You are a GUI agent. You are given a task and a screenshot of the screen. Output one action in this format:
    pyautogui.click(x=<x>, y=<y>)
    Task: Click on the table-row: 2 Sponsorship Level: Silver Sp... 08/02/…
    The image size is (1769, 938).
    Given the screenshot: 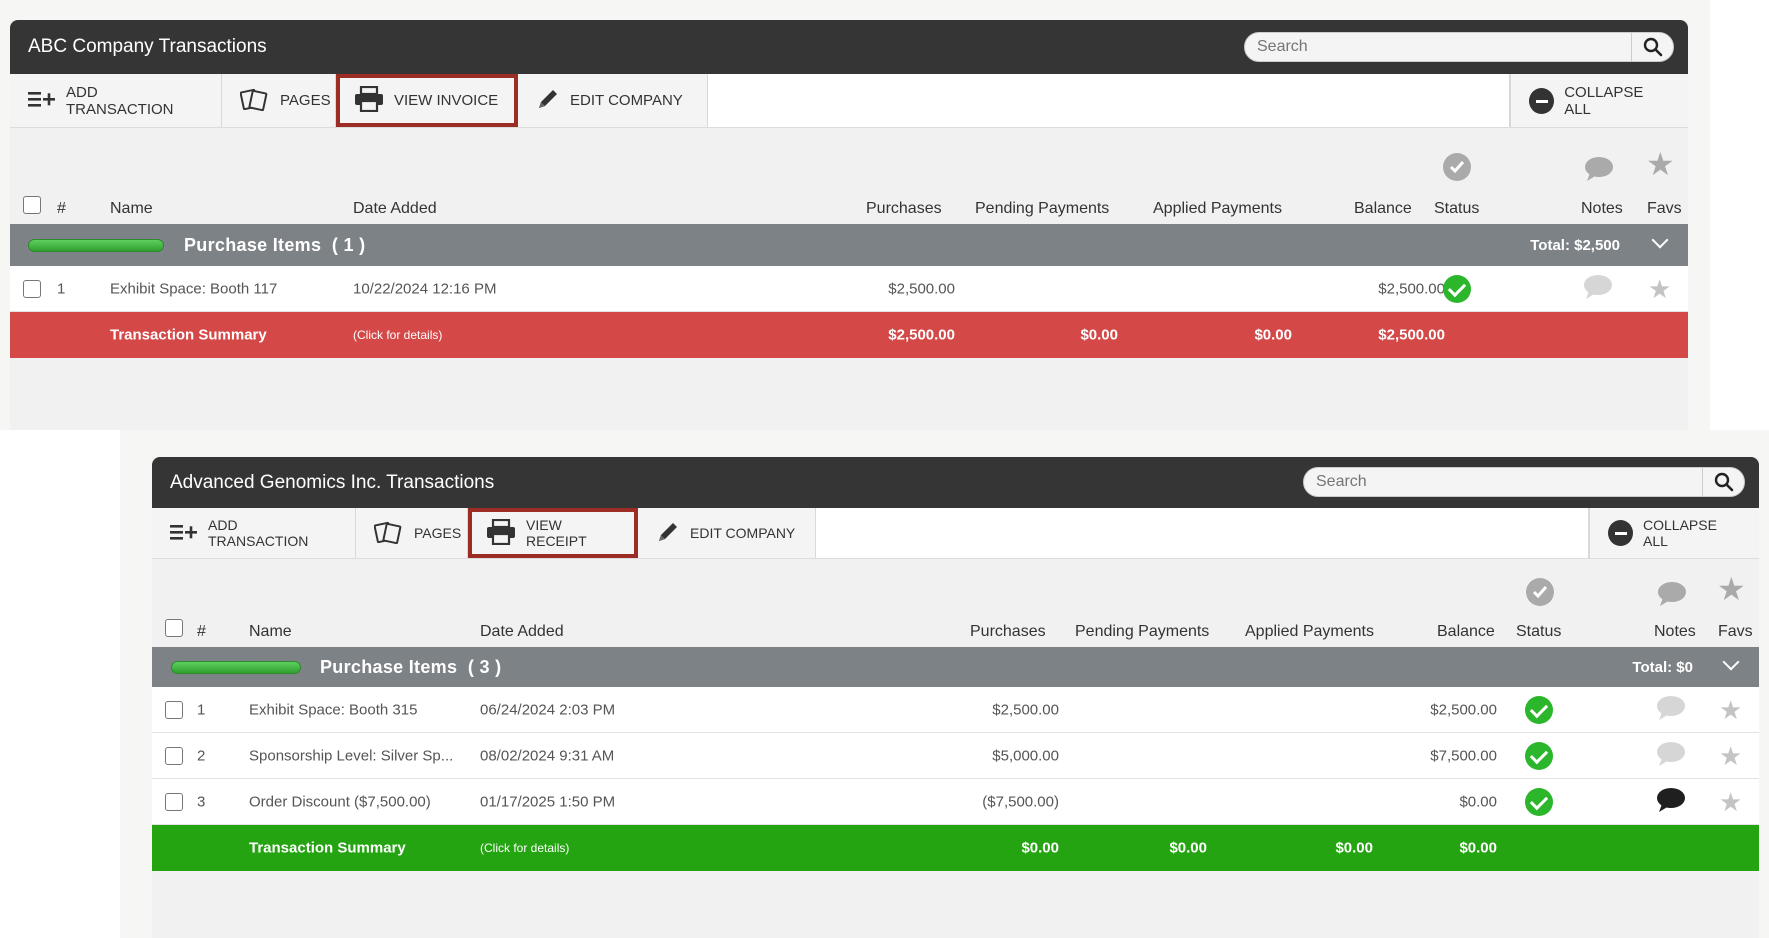 What is the action you would take?
    pyautogui.click(x=955, y=756)
    